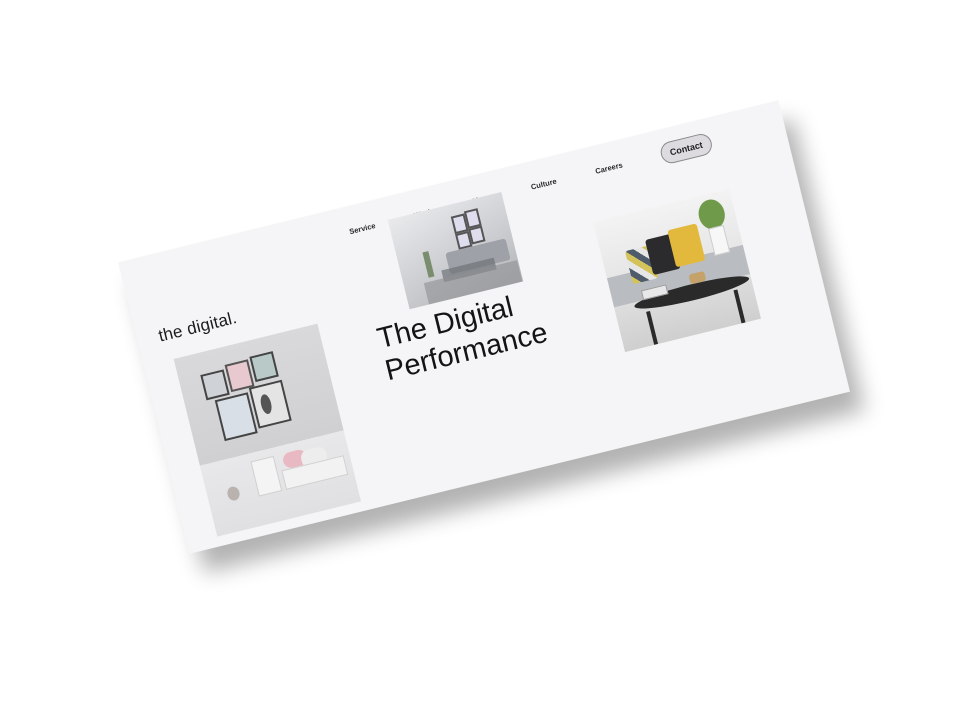  What do you see at coordinates (677, 270) in the screenshot?
I see `sofa-cushions-photo` at bounding box center [677, 270].